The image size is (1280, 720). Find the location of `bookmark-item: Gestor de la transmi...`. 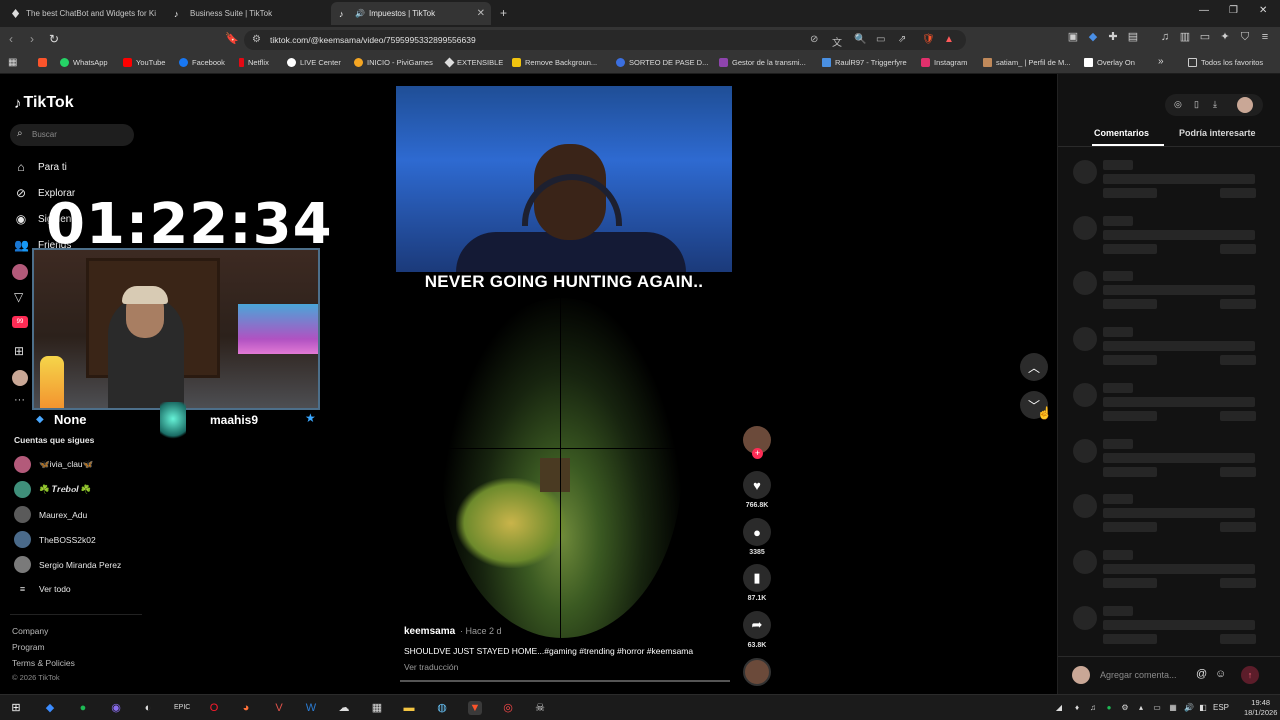

bookmark-item: Gestor de la transmi... is located at coordinates (762, 62).